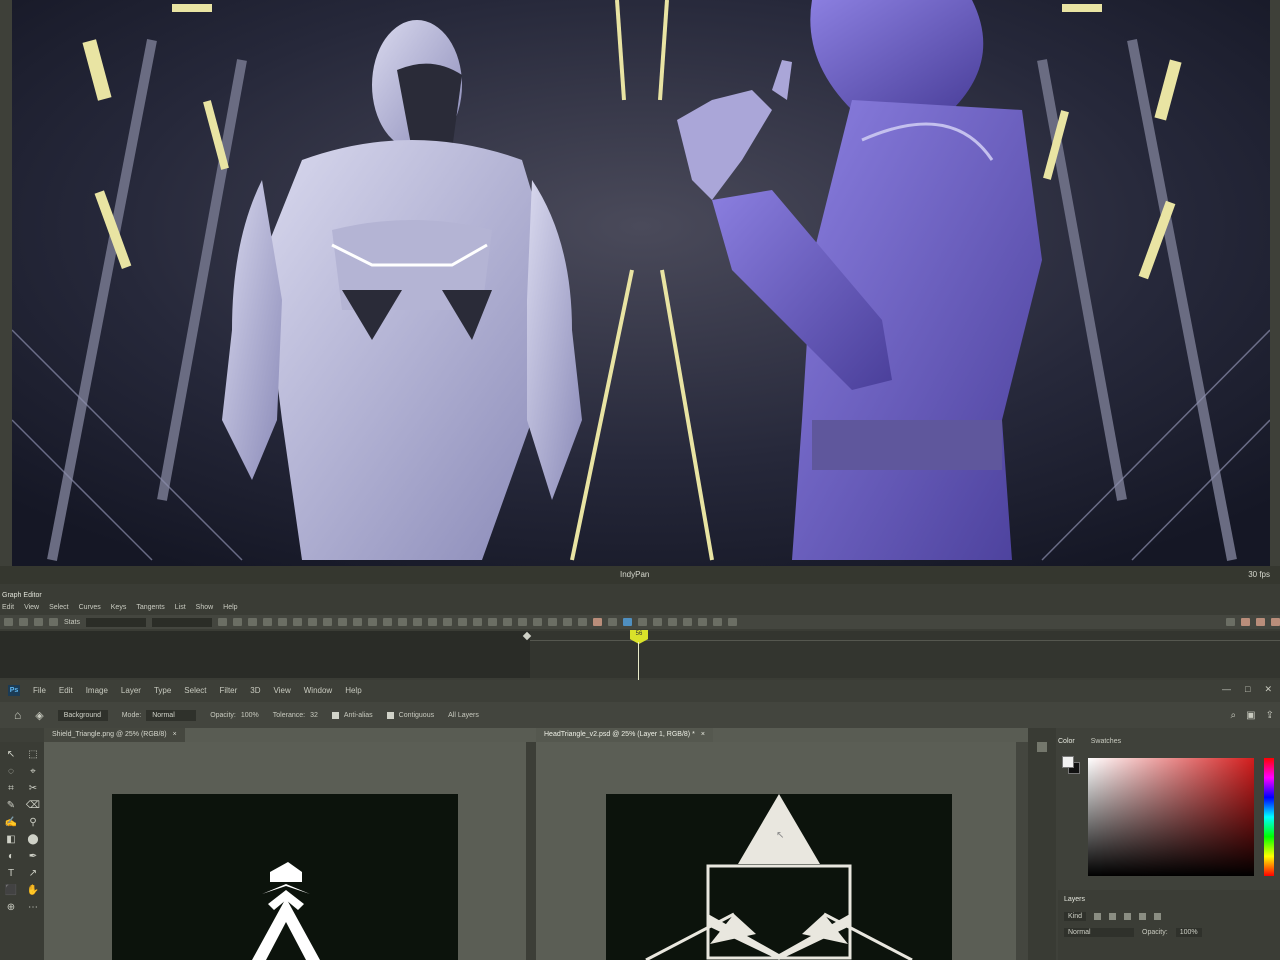 This screenshot has height=960, width=1280. Describe the element at coordinates (672, 622) in the screenshot. I see `sync-icon` at that location.